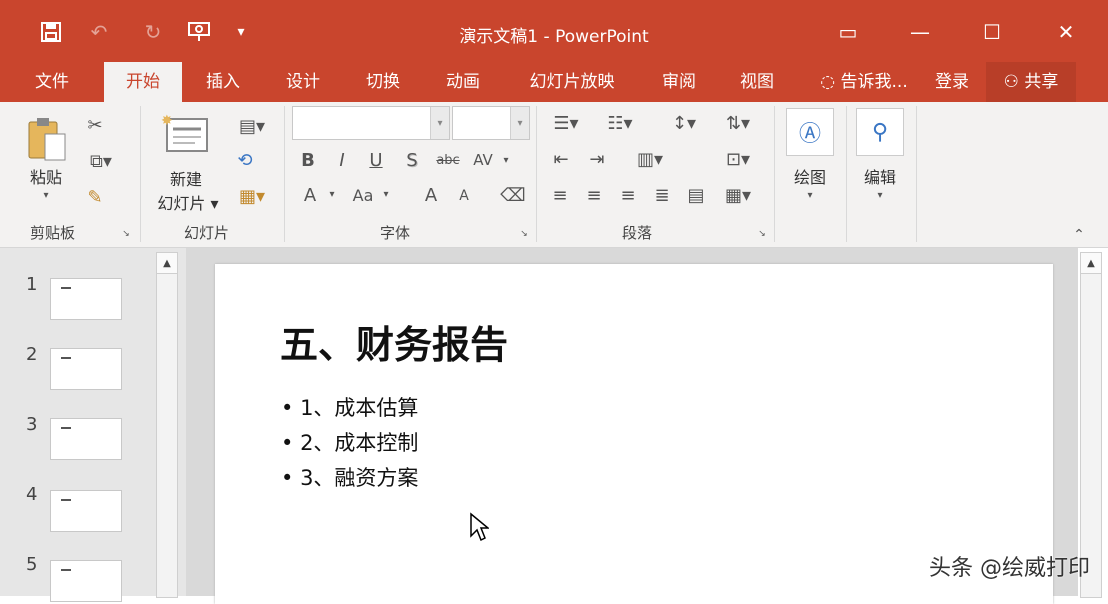 Image resolution: width=1108 pixels, height=604 pixels. Describe the element at coordinates (594, 195) in the screenshot. I see `align-center-icon: ≡` at that location.